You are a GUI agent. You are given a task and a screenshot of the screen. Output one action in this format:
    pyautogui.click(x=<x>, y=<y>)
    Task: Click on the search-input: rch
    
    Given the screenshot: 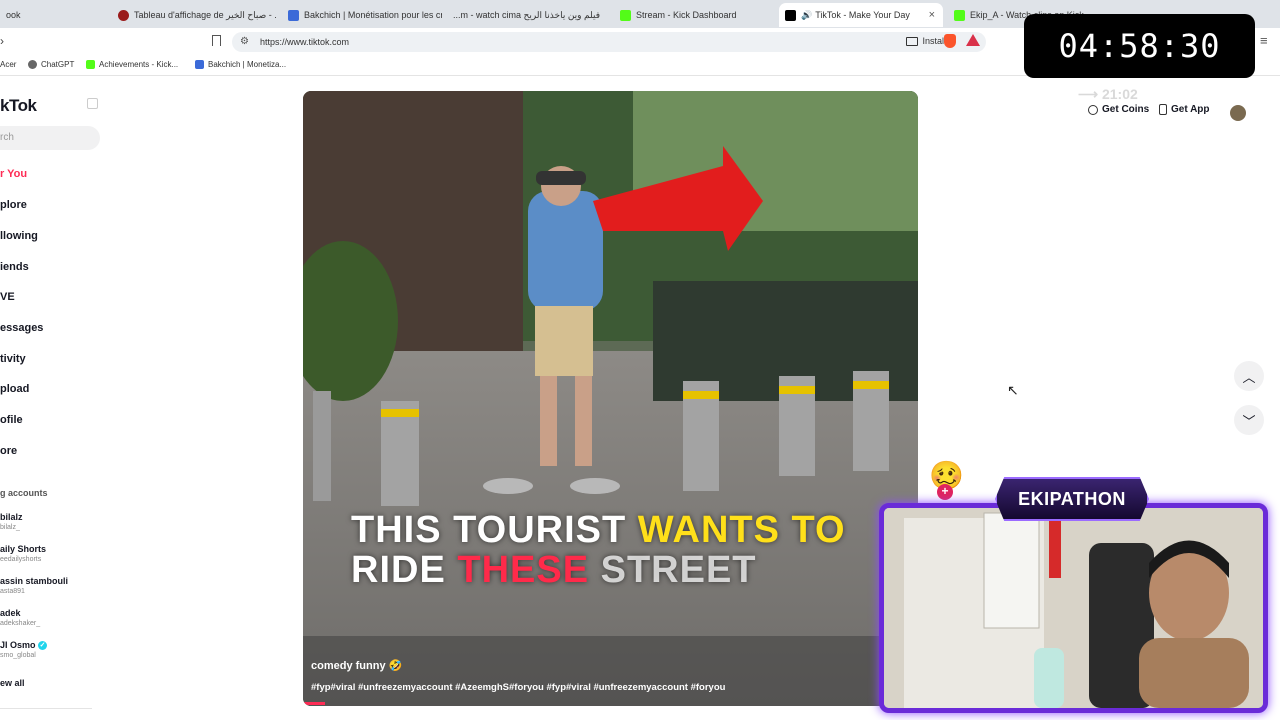 What is the action you would take?
    pyautogui.click(x=50, y=138)
    